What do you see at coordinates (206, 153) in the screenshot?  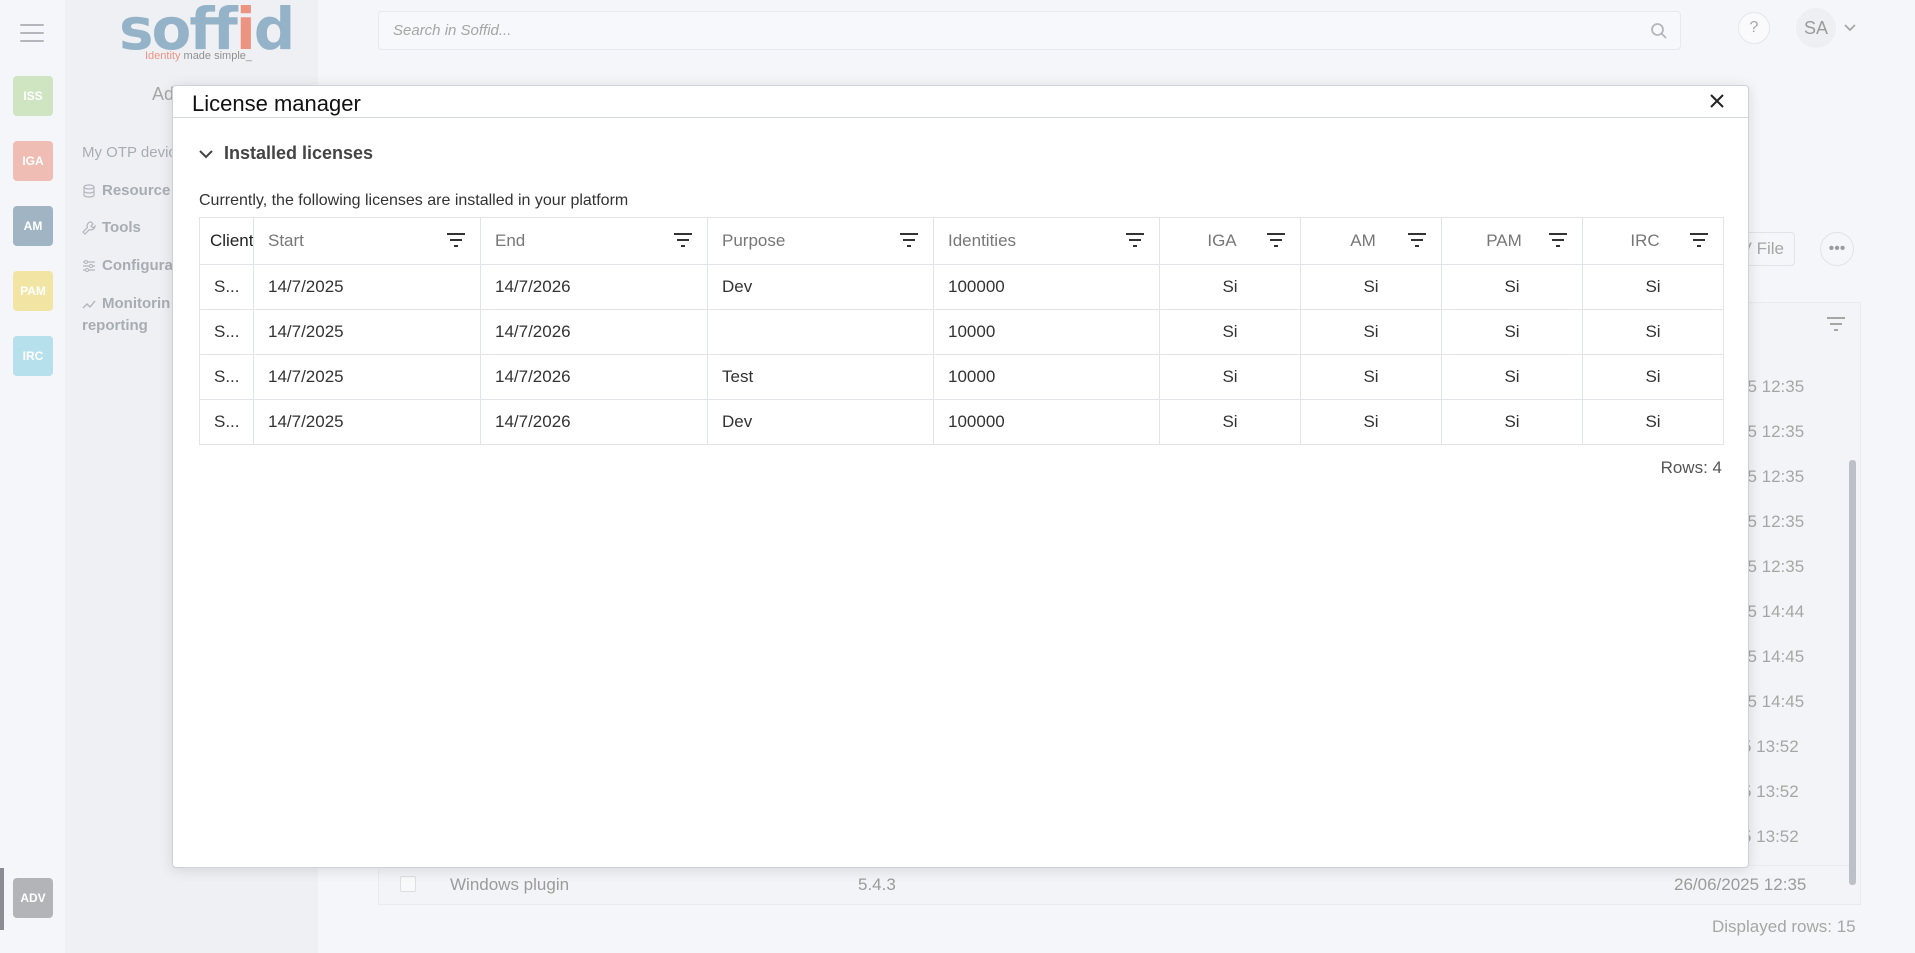 I see `chevron-down-icon` at bounding box center [206, 153].